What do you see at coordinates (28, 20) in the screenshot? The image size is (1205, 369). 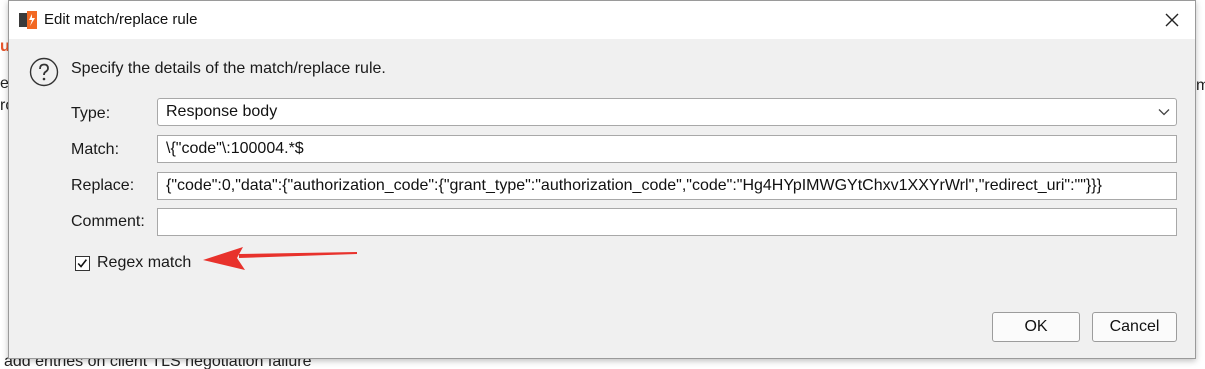 I see `burp-app-icon` at bounding box center [28, 20].